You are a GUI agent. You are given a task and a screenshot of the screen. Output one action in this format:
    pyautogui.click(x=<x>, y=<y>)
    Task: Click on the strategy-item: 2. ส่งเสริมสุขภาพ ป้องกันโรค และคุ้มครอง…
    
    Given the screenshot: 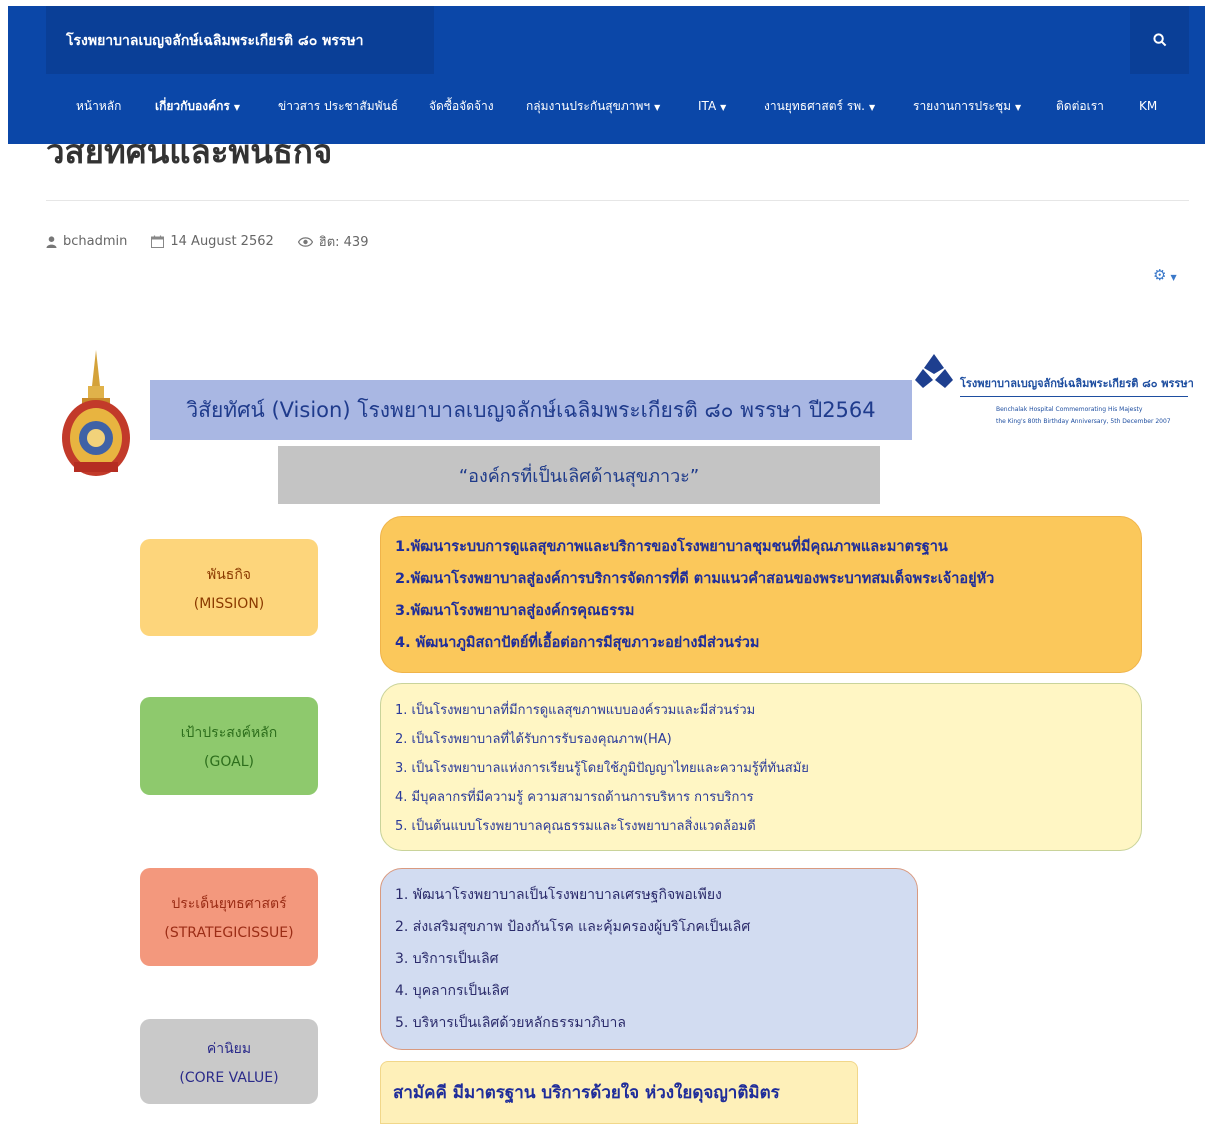 What is the action you would take?
    pyautogui.click(x=573, y=927)
    